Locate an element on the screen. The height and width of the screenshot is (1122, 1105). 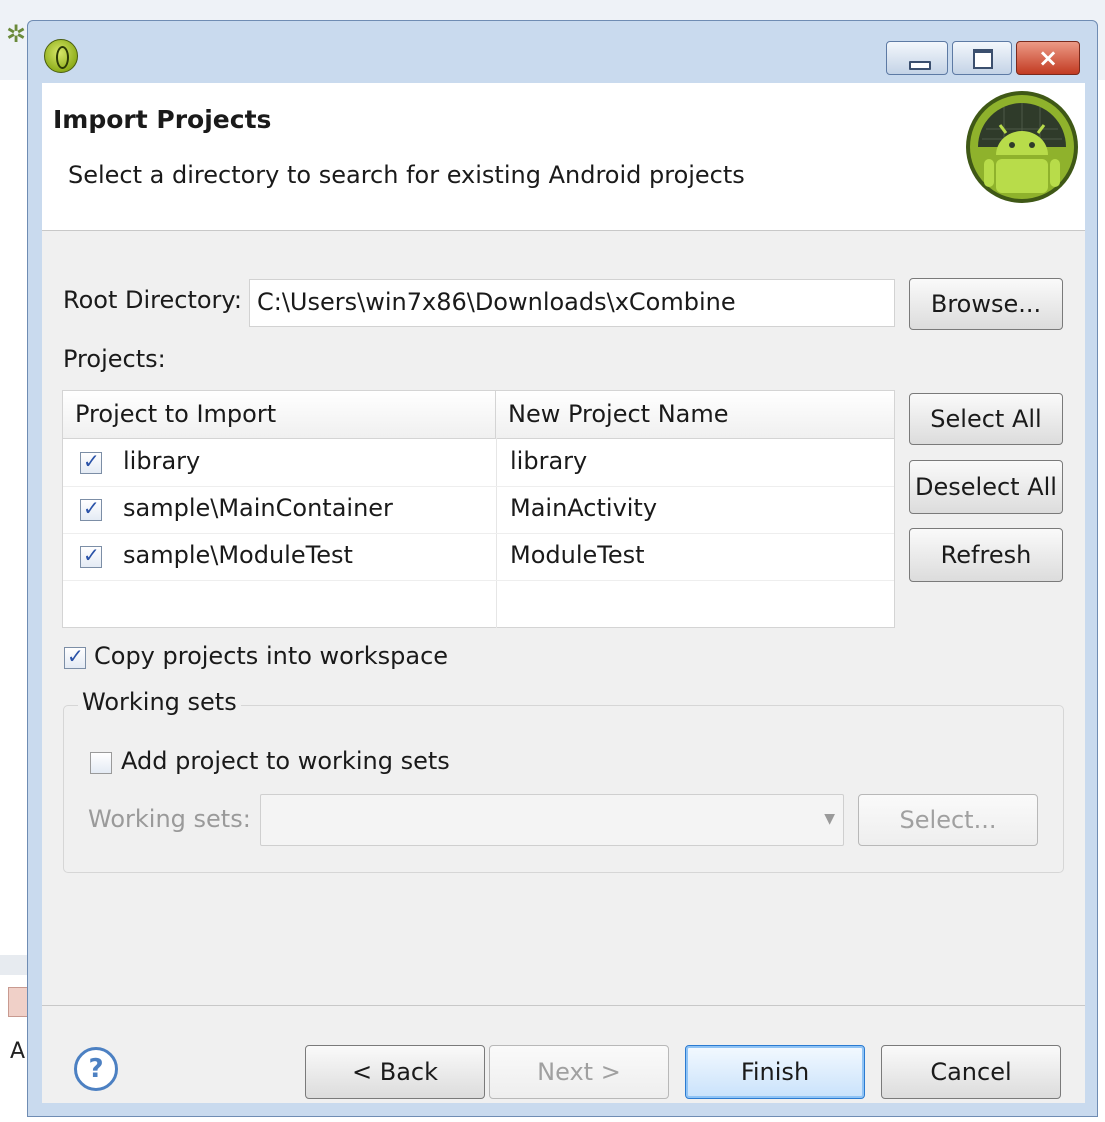
eclipse-icon is located at coordinates (61, 56).